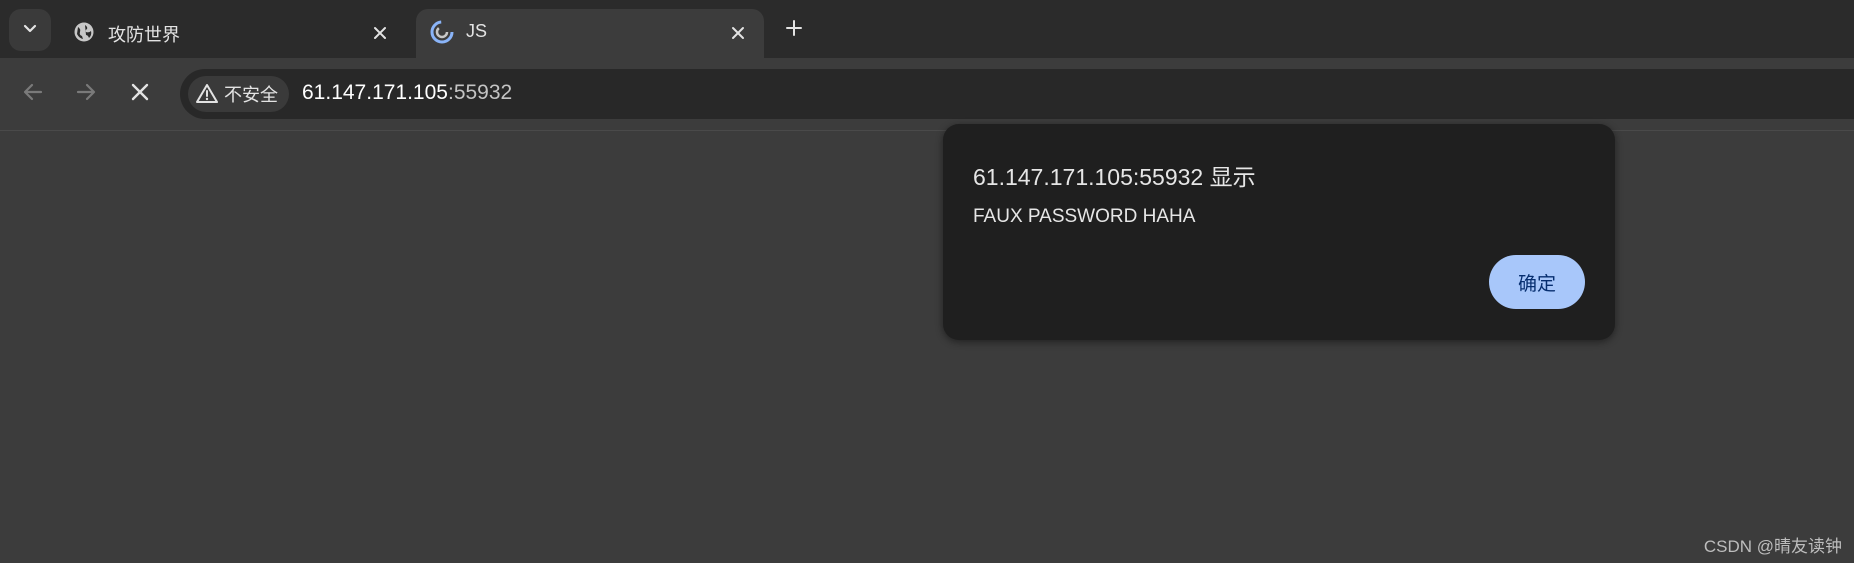 This screenshot has height=563, width=1854. Describe the element at coordinates (1017, 94) in the screenshot. I see `address-bar: 不安全 61.147.171.105:55932` at that location.